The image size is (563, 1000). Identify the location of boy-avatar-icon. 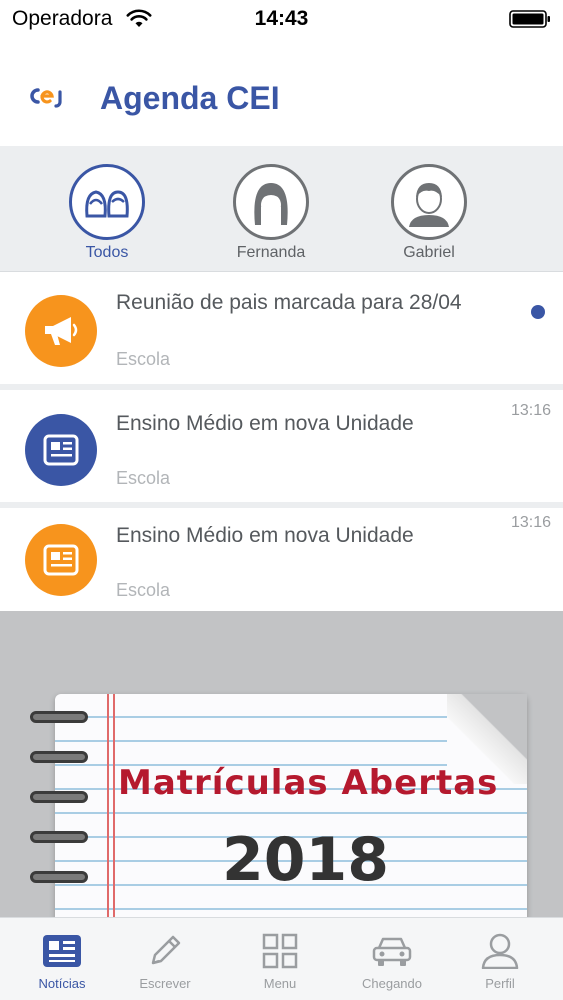
(429, 202).